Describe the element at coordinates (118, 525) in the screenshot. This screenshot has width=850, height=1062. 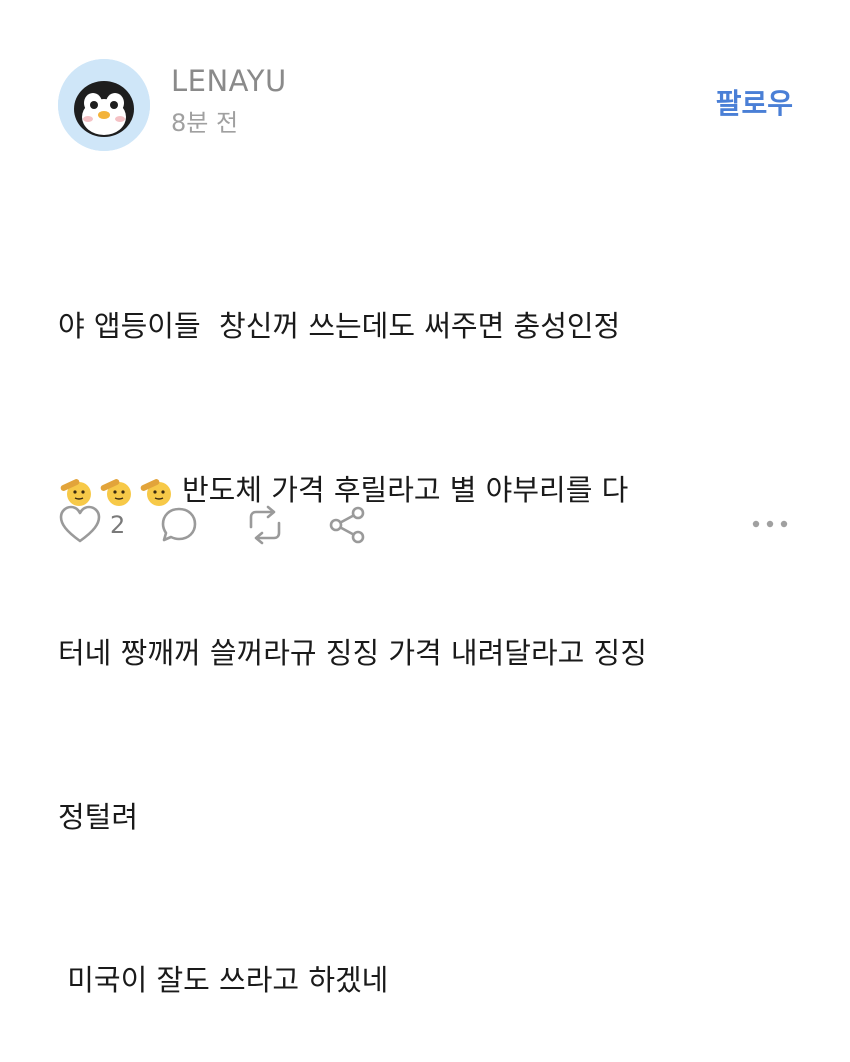
I see `like-count: 2` at that location.